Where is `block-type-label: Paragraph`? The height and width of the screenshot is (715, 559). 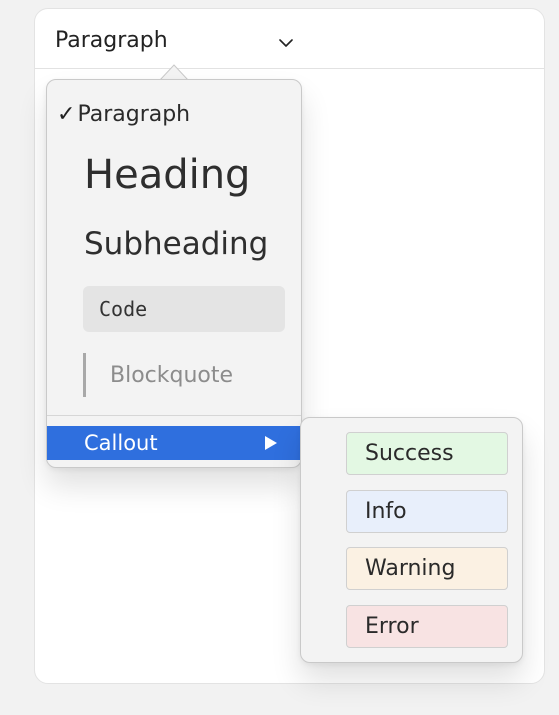
block-type-label: Paragraph is located at coordinates (111, 40).